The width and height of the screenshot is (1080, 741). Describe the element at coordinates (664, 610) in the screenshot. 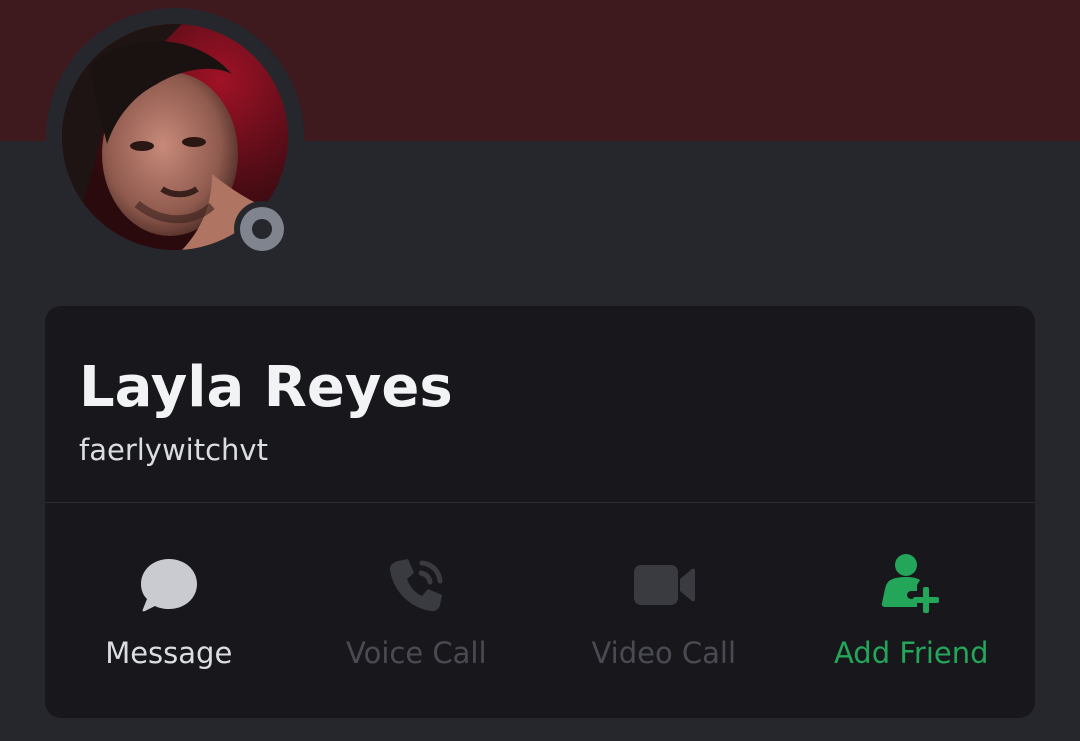

I see `video-call-button: Video Call` at that location.